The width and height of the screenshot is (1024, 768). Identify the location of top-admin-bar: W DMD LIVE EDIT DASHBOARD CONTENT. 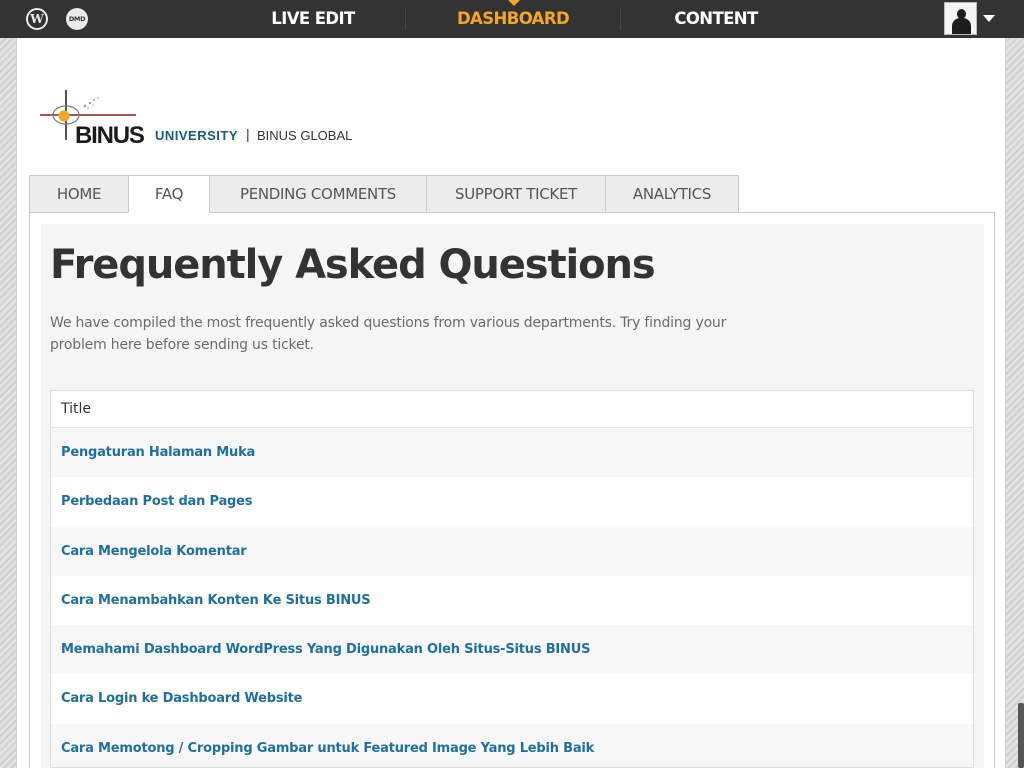
(512, 19).